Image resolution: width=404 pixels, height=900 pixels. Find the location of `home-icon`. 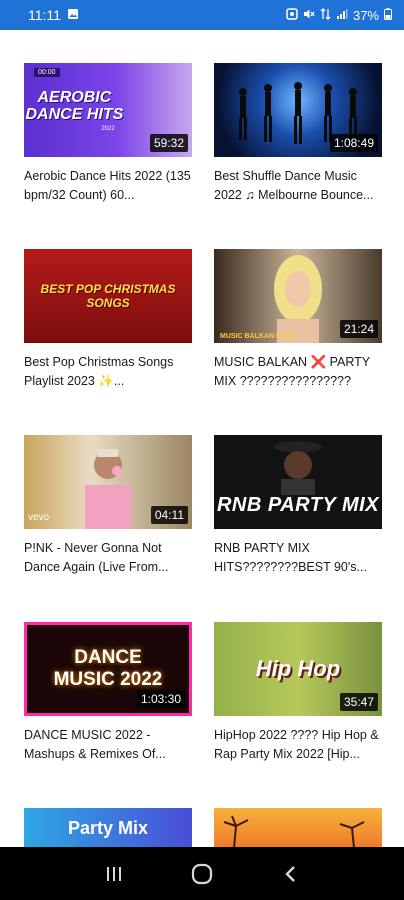

home-icon is located at coordinates (202, 874).